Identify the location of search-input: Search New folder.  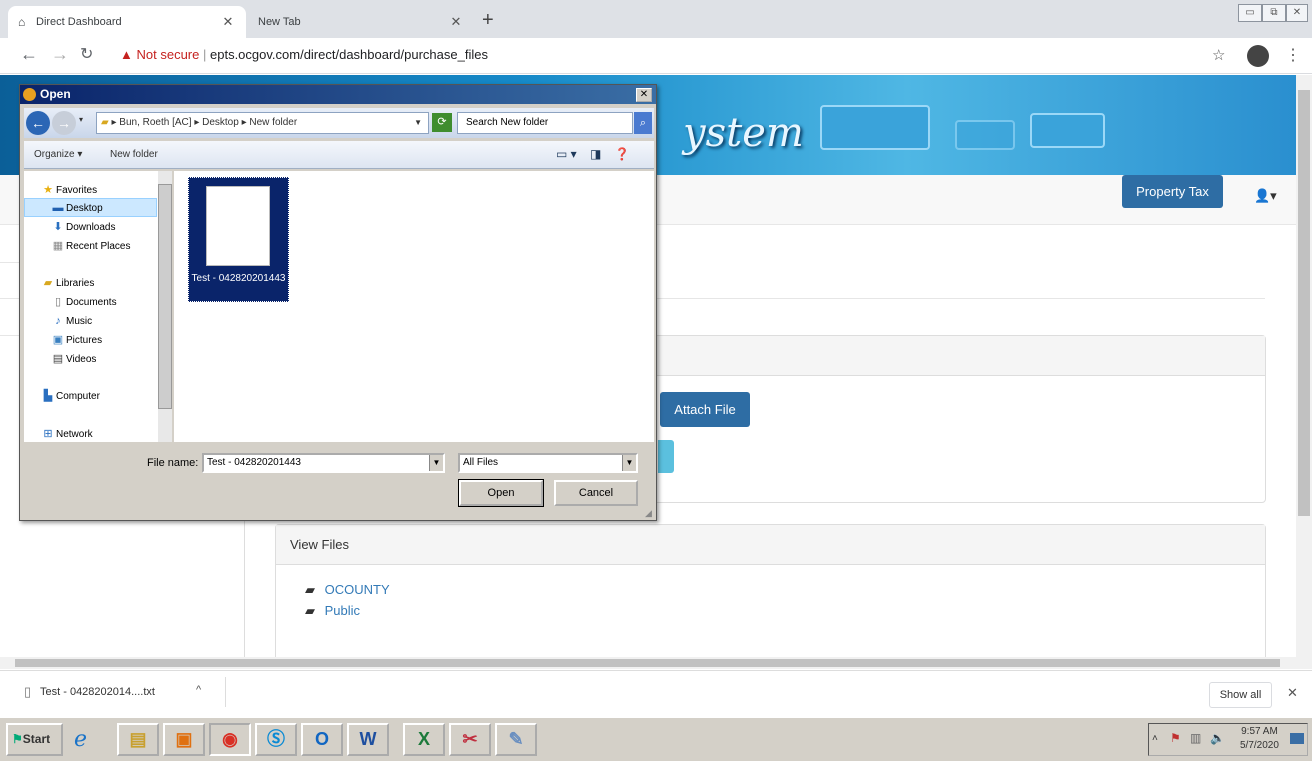
(545, 123).